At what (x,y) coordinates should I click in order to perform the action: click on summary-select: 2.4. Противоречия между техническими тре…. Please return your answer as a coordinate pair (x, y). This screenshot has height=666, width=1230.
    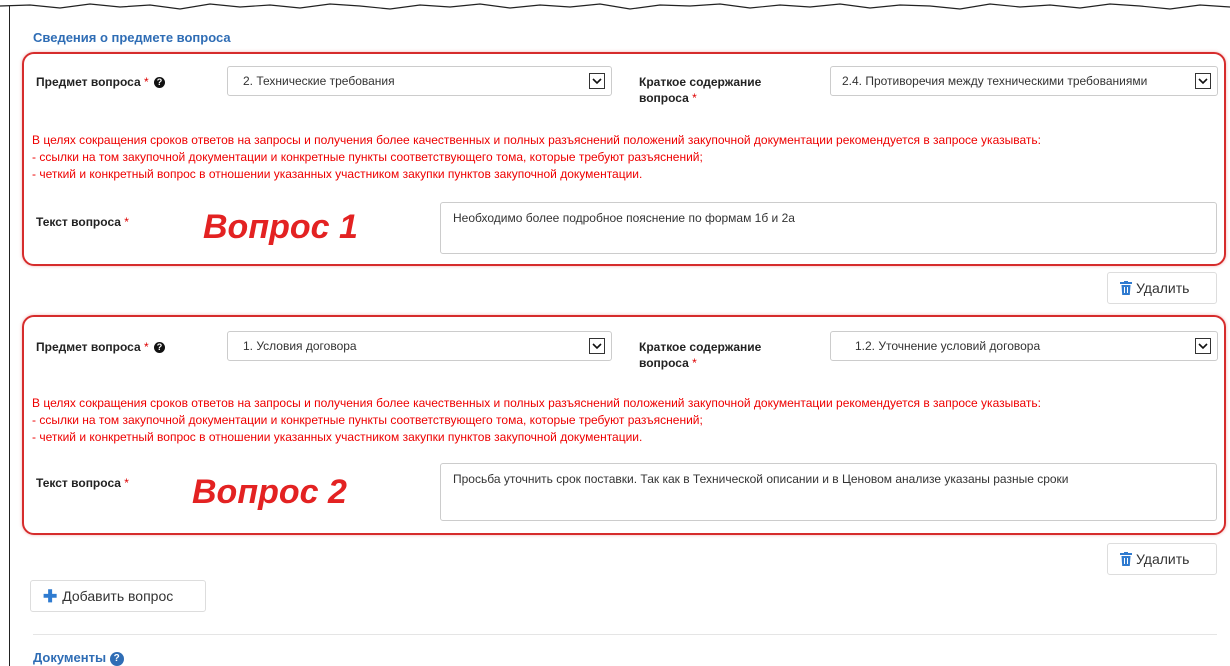
    Looking at the image, I should click on (1024, 81).